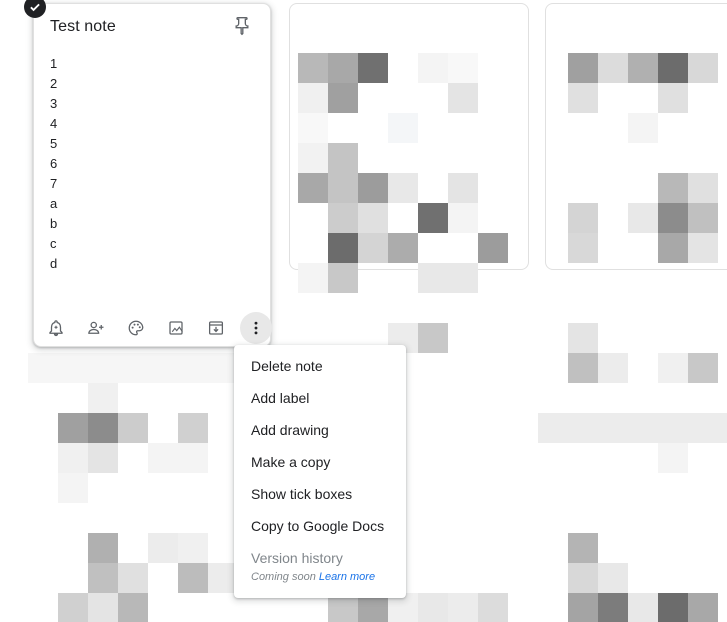  I want to click on version-history-note: Coming soon Learn more, so click(320, 577).